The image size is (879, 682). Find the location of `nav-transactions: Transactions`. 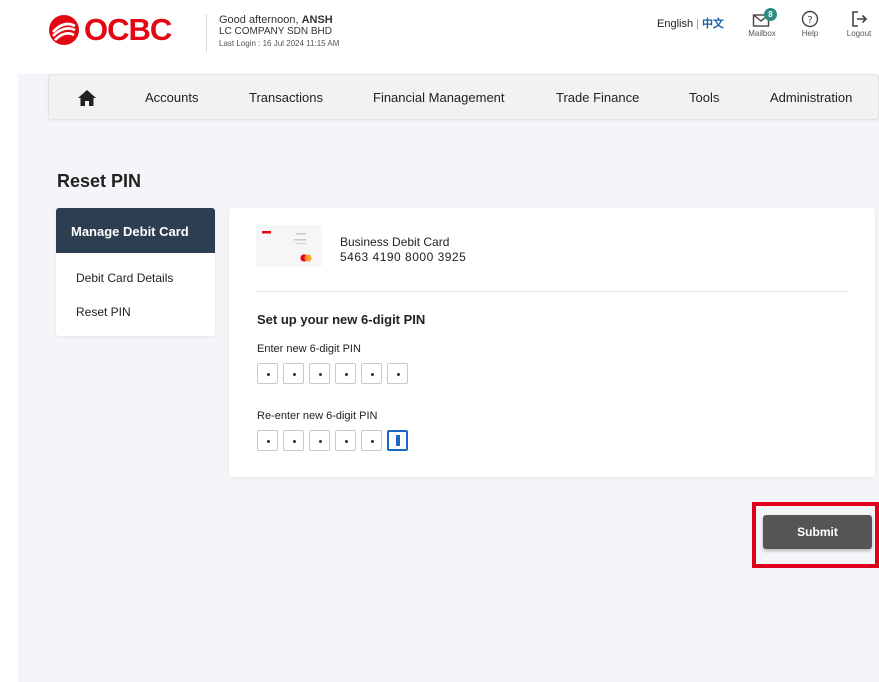

nav-transactions: Transactions is located at coordinates (286, 97).